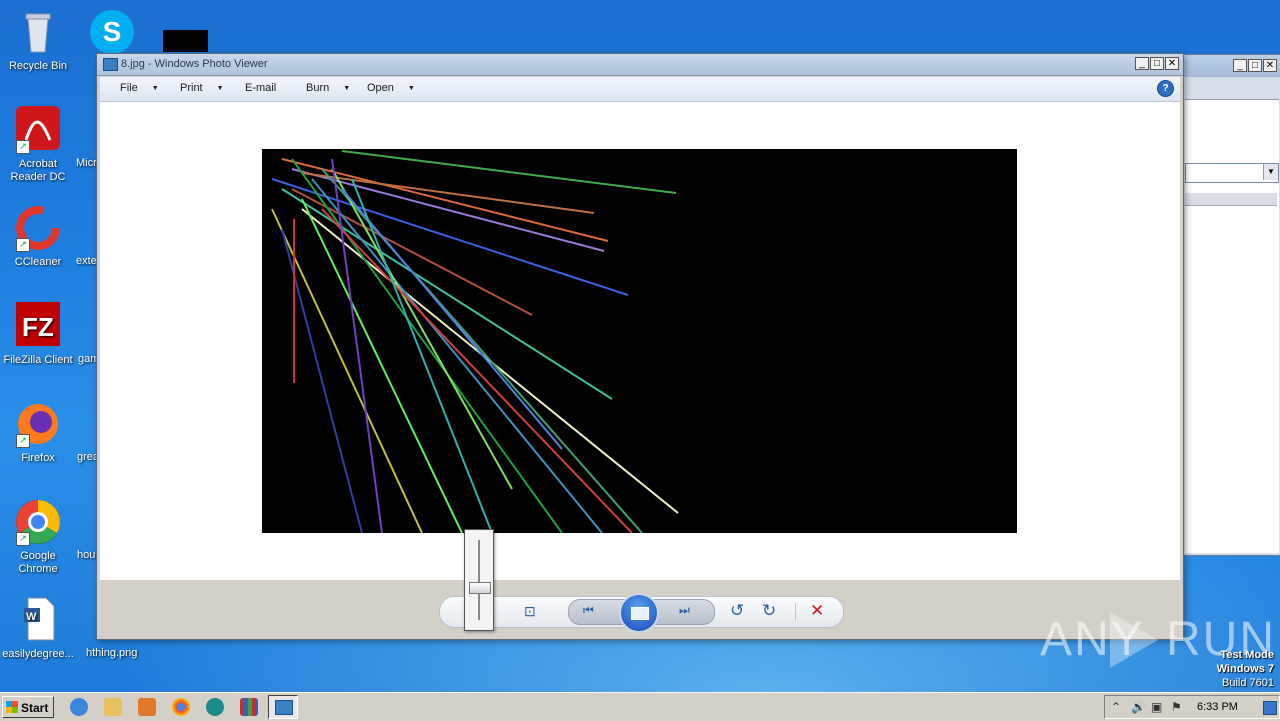  I want to click on action-center-flag-icon: ⚑, so click(1176, 707).